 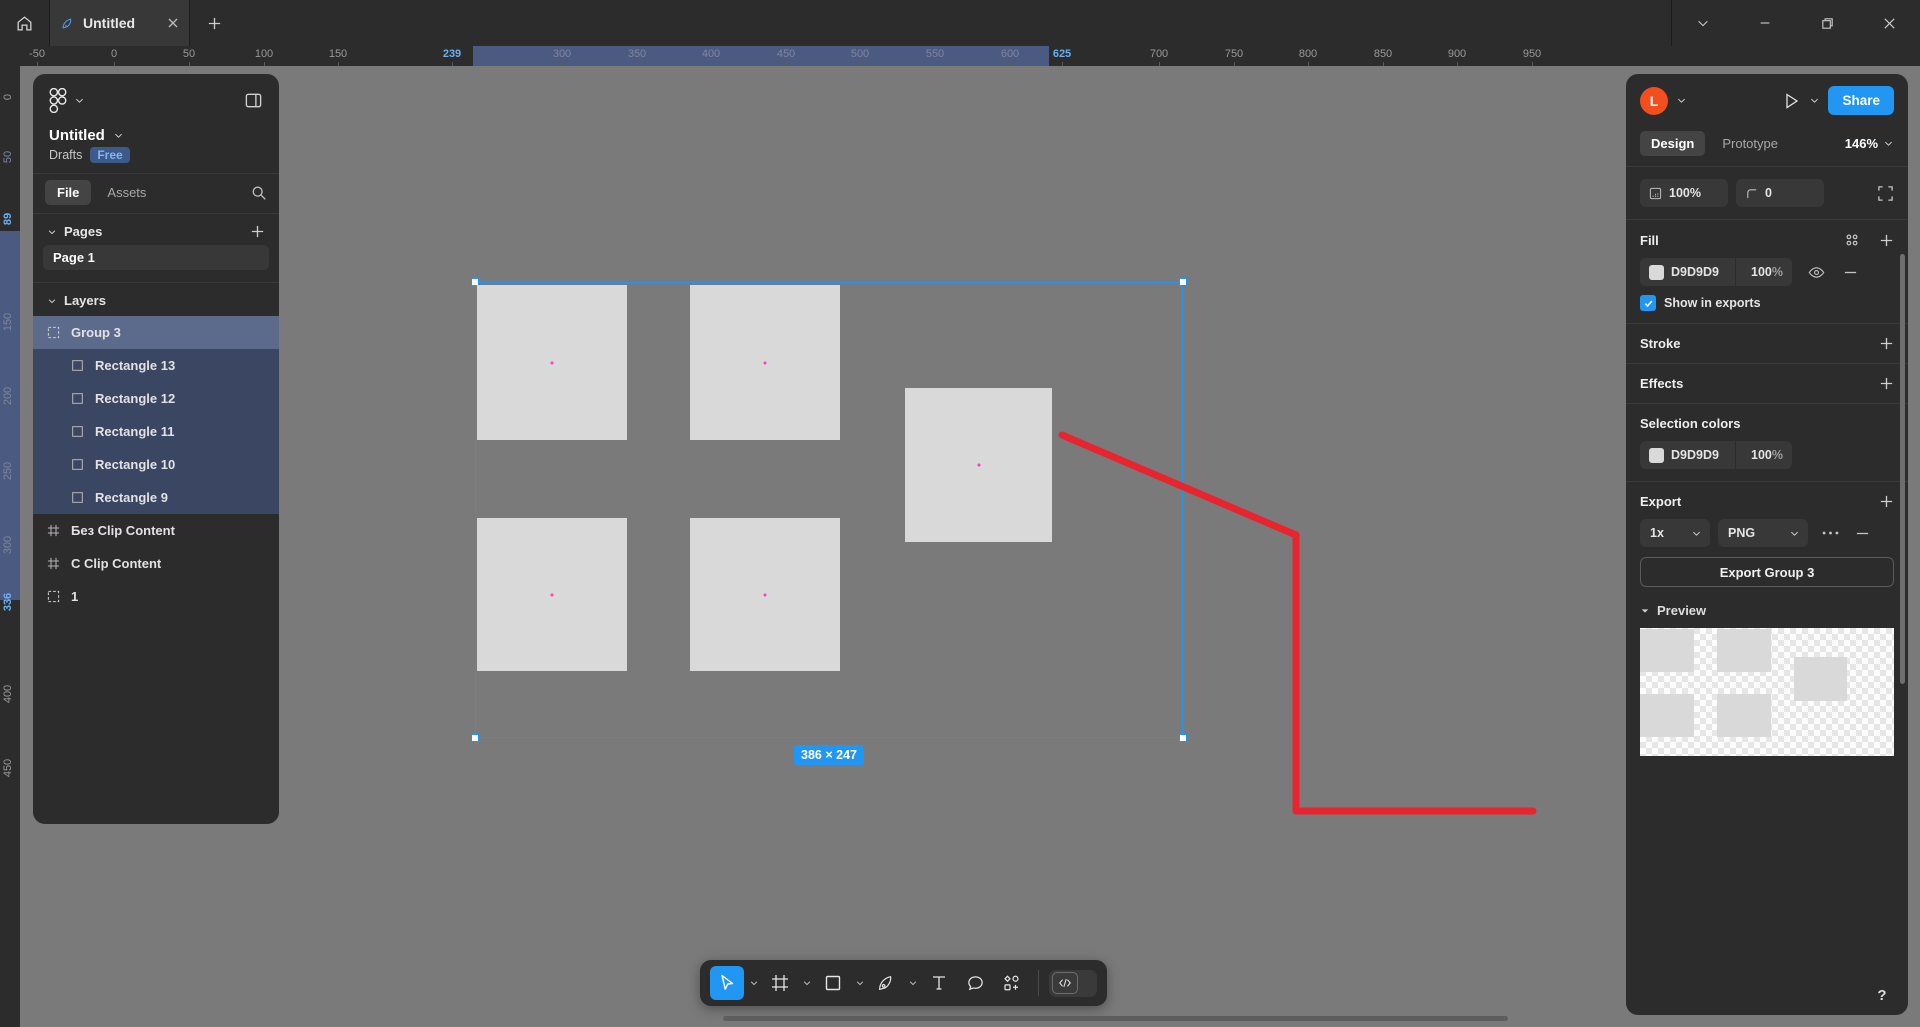 What do you see at coordinates (156, 596) in the screenshot?
I see `layer-row: 1` at bounding box center [156, 596].